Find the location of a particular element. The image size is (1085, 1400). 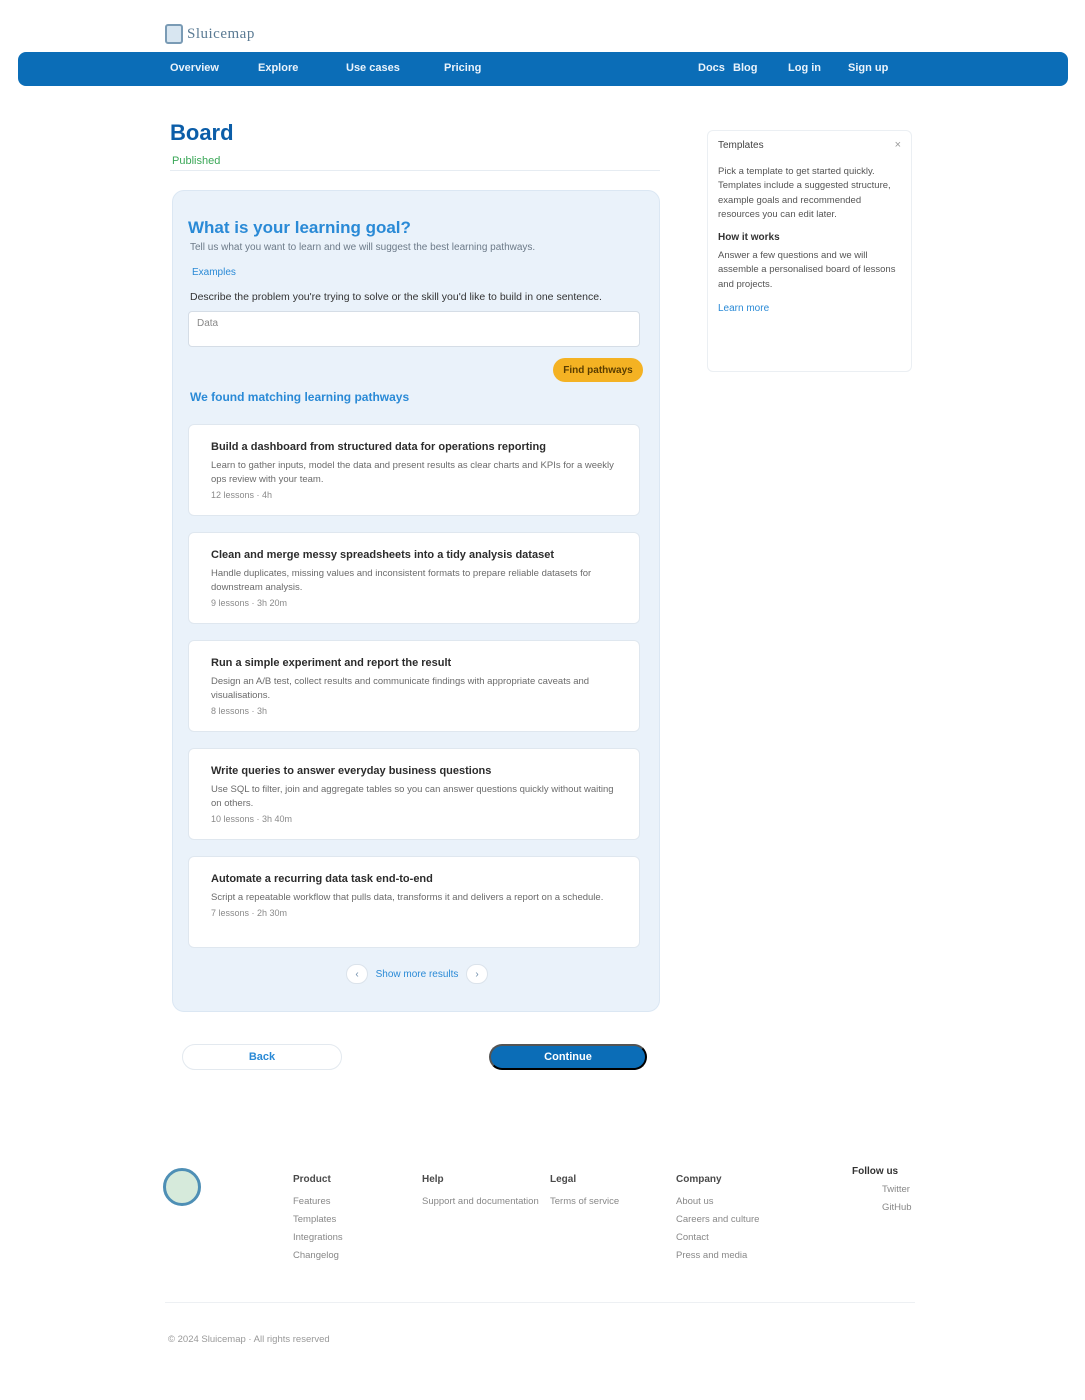

footer-link: Contact is located at coordinates (717, 1238).